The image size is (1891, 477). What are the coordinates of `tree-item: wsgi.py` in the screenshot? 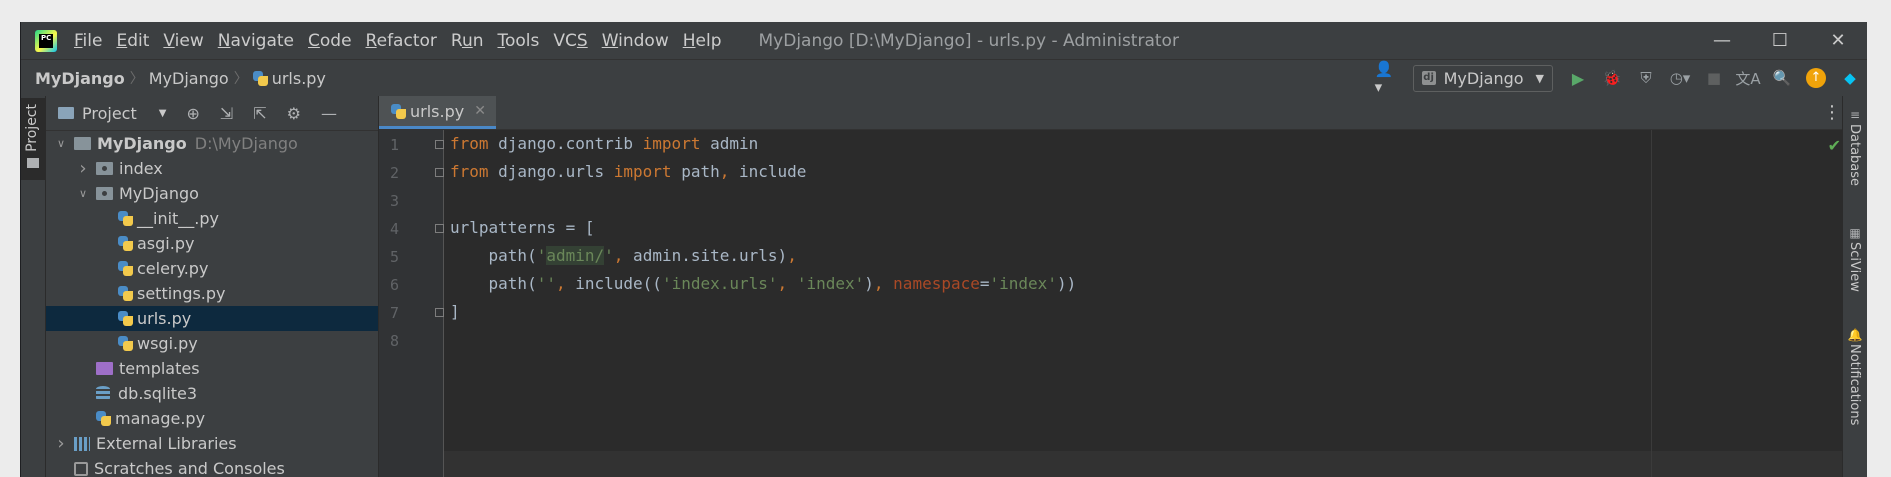 It's located at (212, 343).